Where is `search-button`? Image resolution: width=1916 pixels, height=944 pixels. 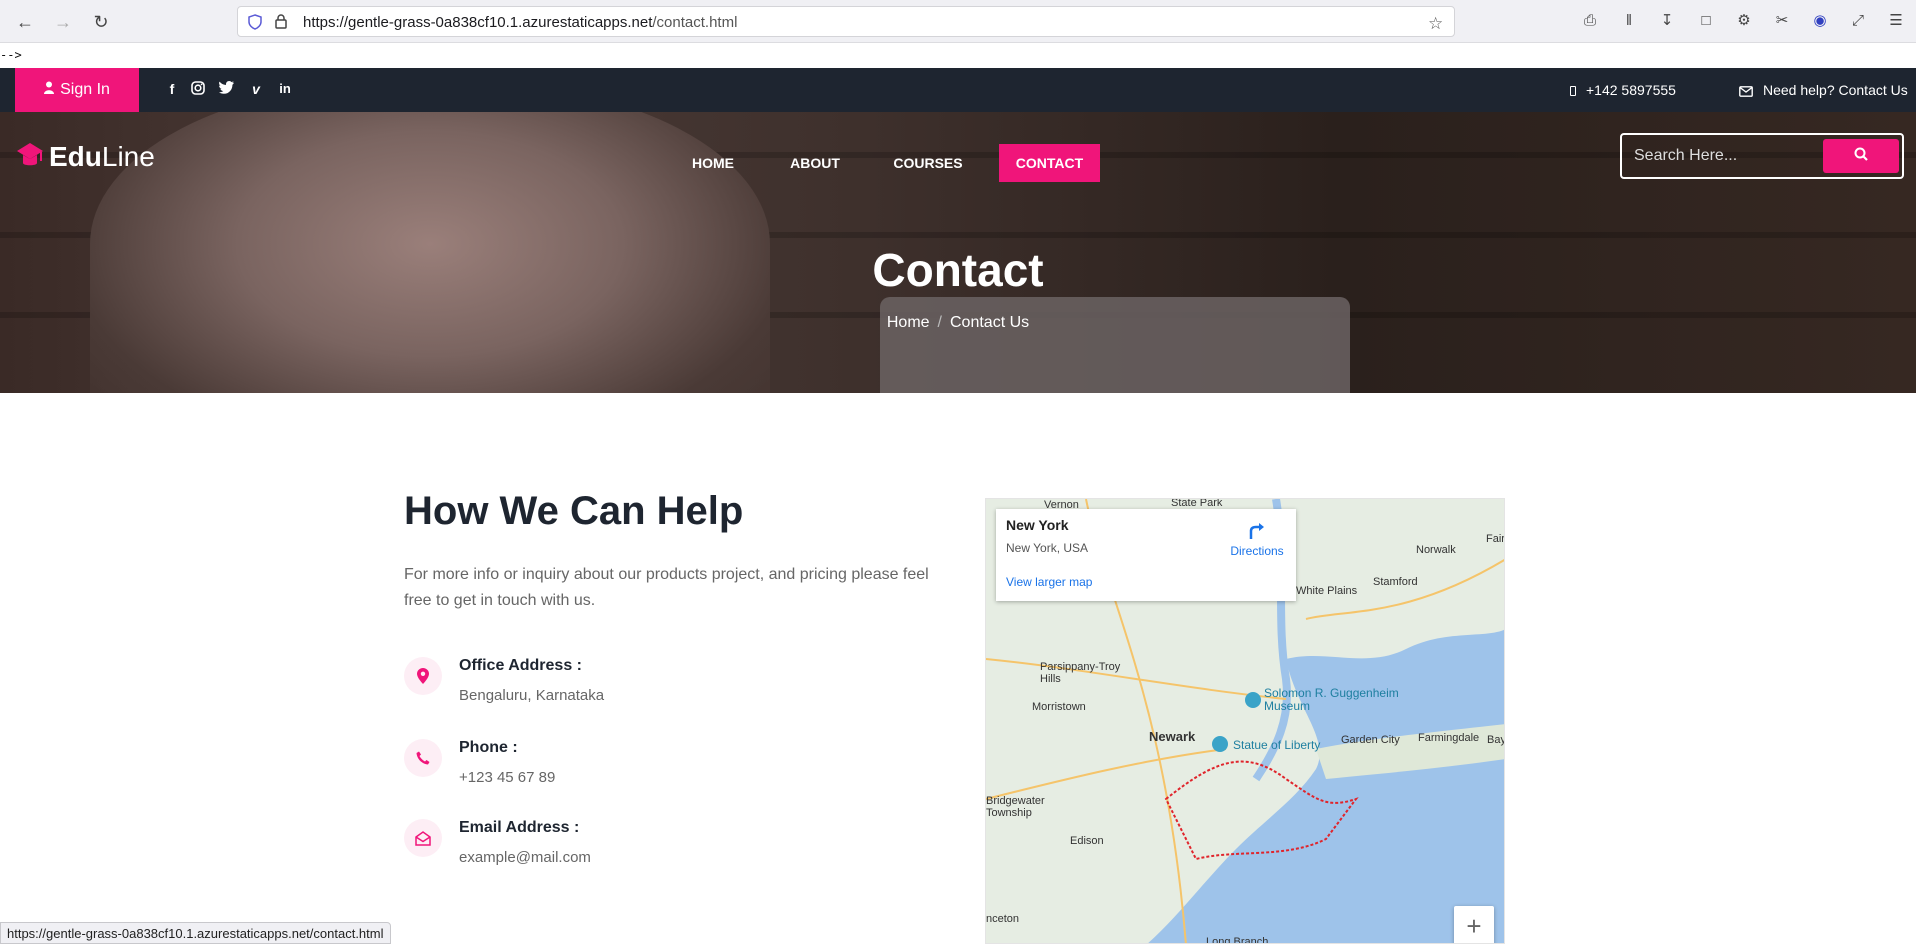
search-button is located at coordinates (1861, 156).